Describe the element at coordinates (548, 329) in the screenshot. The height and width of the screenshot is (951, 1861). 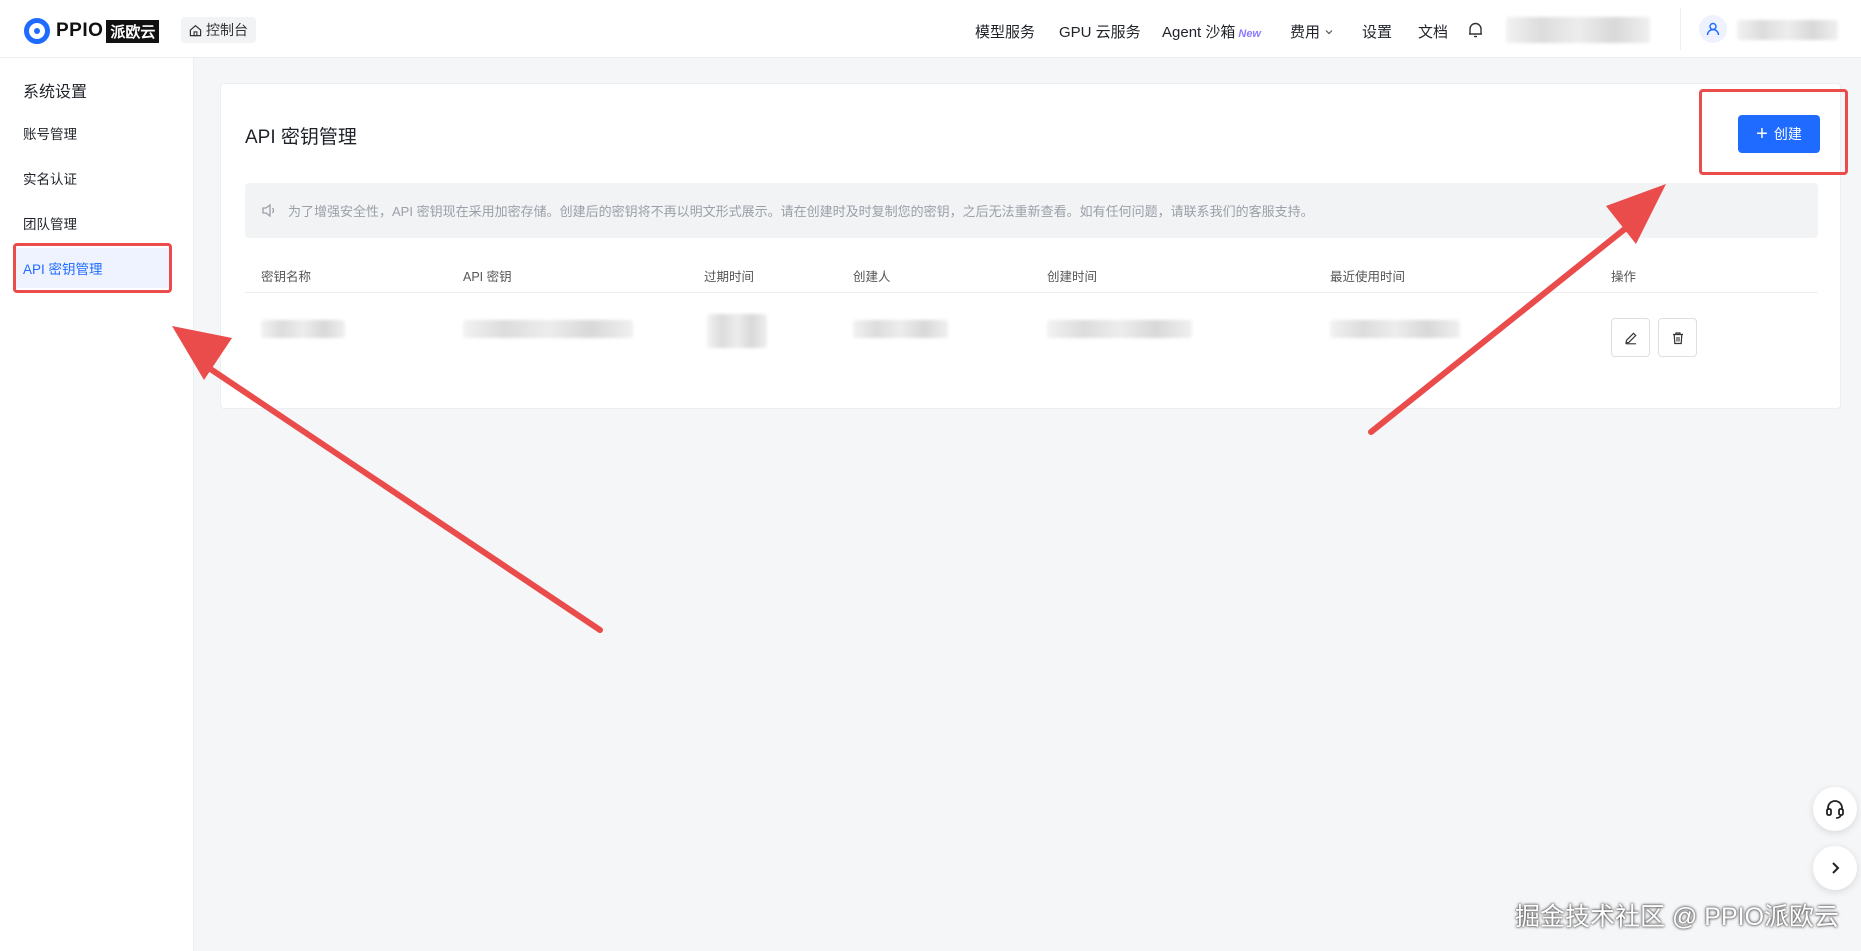
I see `api-key-redacted` at that location.